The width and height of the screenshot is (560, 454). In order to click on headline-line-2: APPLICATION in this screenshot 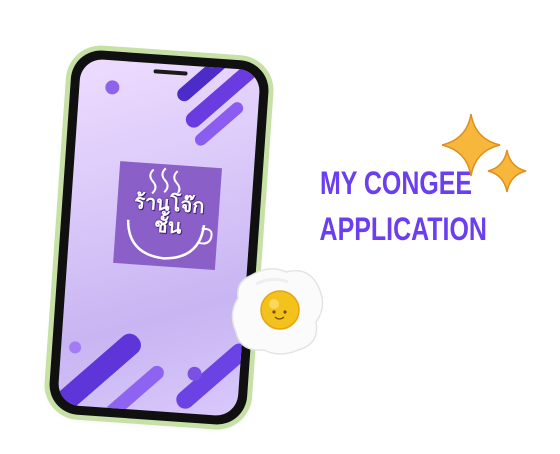, I will do `click(403, 229)`.